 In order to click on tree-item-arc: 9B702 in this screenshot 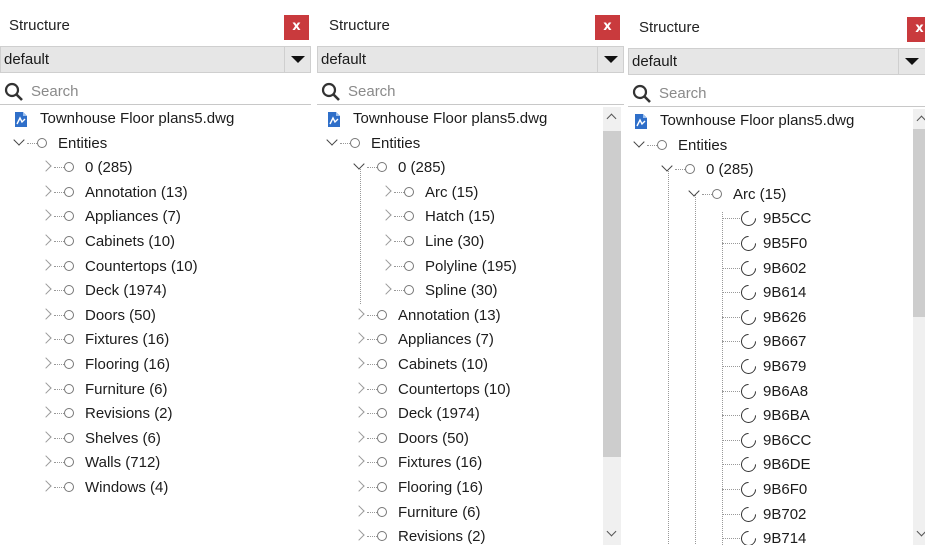, I will do `click(776, 515)`.